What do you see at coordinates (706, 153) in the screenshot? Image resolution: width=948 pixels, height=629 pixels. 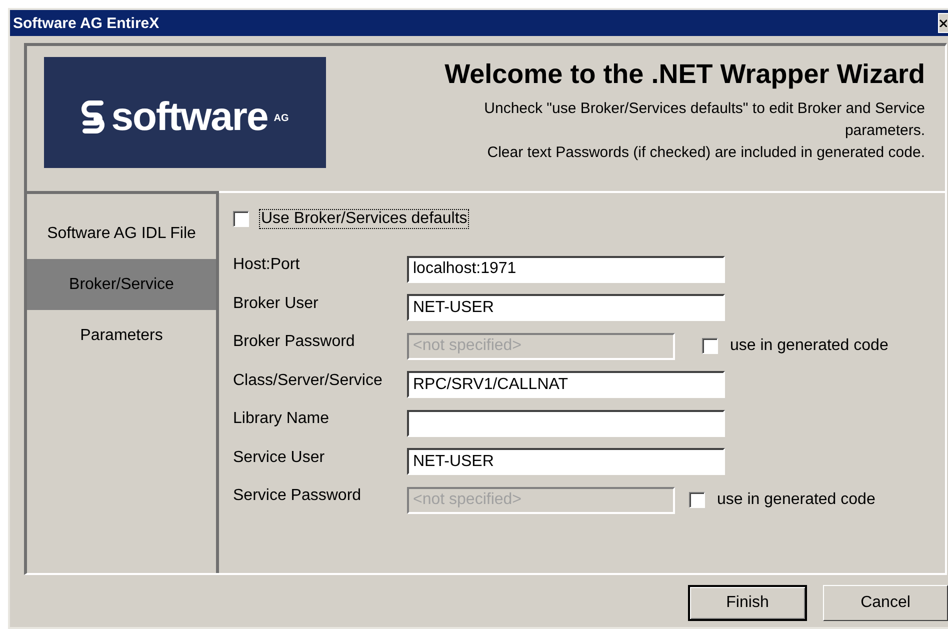 I see `instruction-text: Clear text Passwords (if checked) are included in generated code.` at bounding box center [706, 153].